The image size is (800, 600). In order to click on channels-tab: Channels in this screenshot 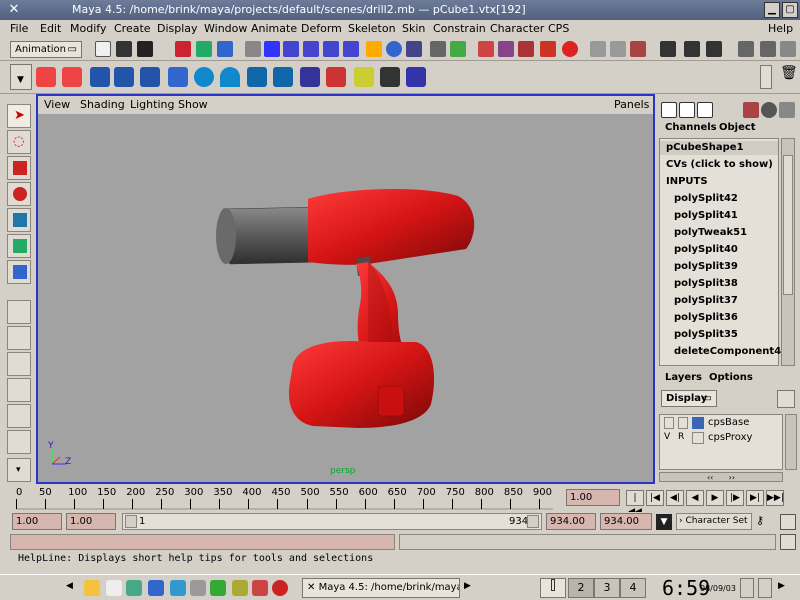, I will do `click(691, 127)`.